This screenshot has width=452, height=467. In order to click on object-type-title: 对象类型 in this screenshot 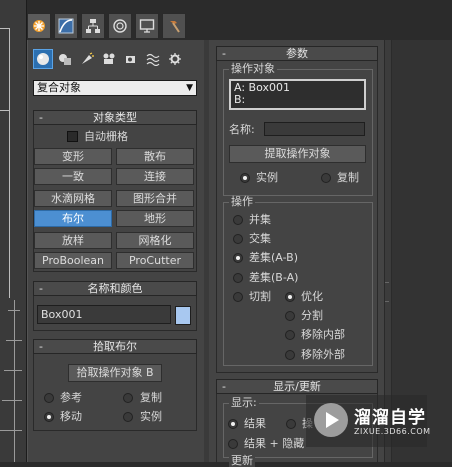, I will do `click(115, 117)`.